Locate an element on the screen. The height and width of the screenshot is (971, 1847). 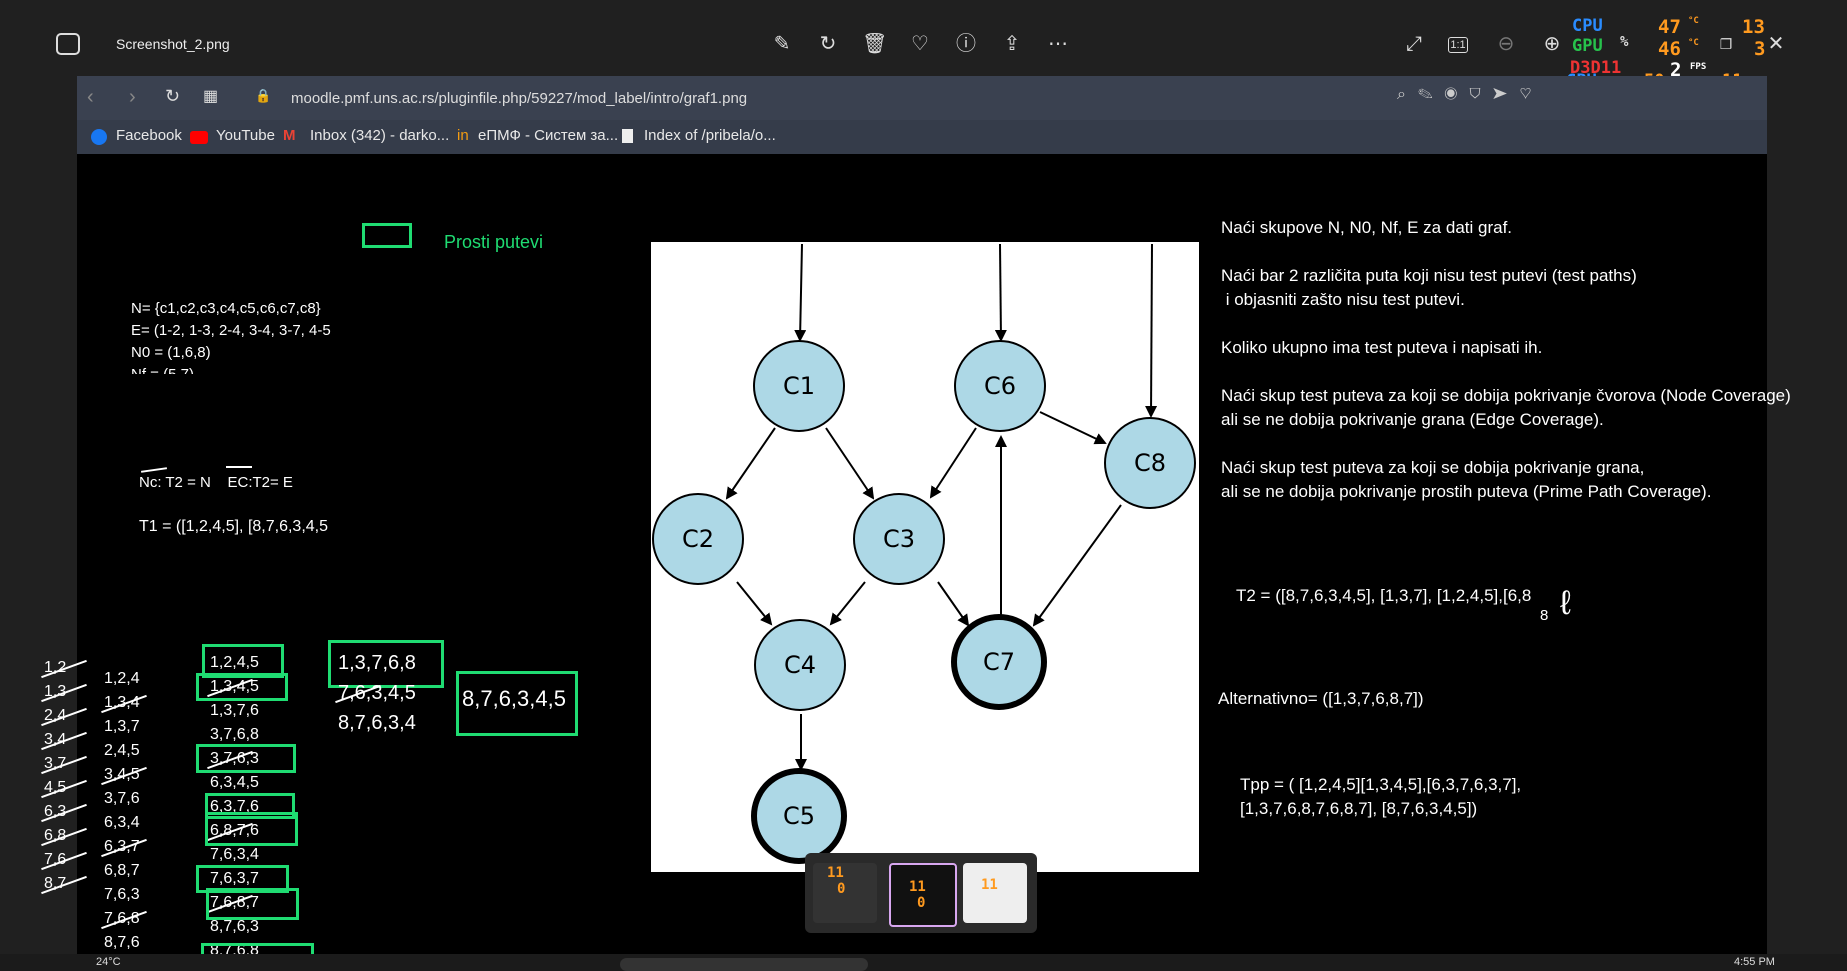
thumb3-label: 11 is located at coordinates (989, 885).